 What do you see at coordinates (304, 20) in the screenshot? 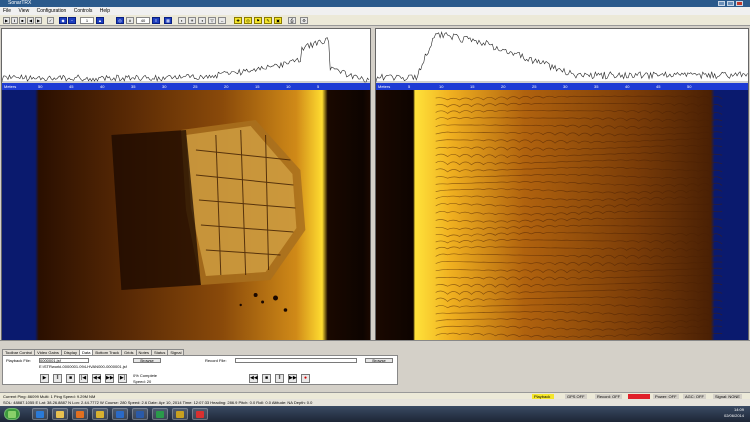
I see `settings-icon: ⚙` at bounding box center [304, 20].